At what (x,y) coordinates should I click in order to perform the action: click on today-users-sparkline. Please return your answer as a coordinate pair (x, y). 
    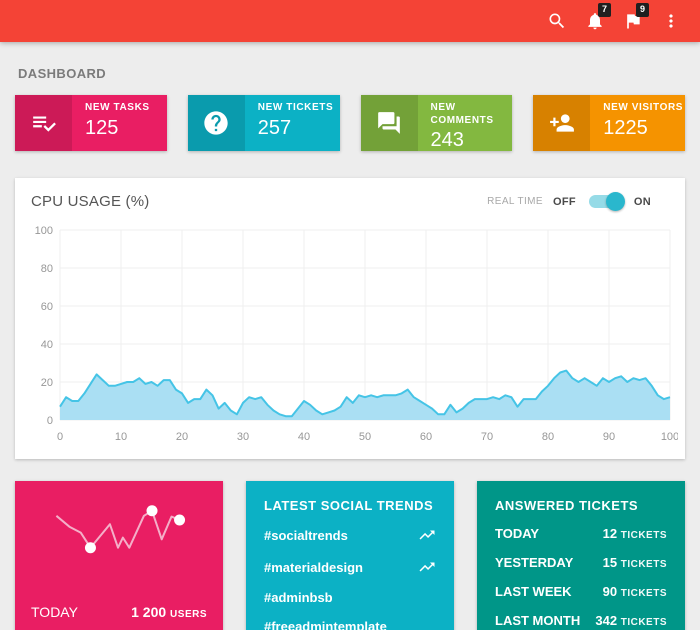
    Looking at the image, I should click on (119, 543).